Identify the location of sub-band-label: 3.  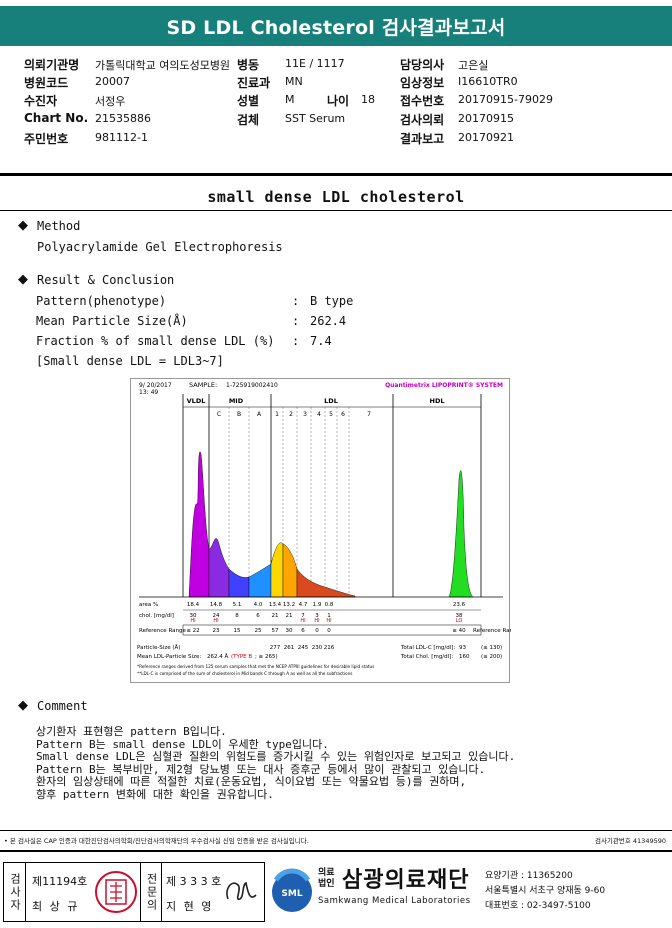
(305, 414).